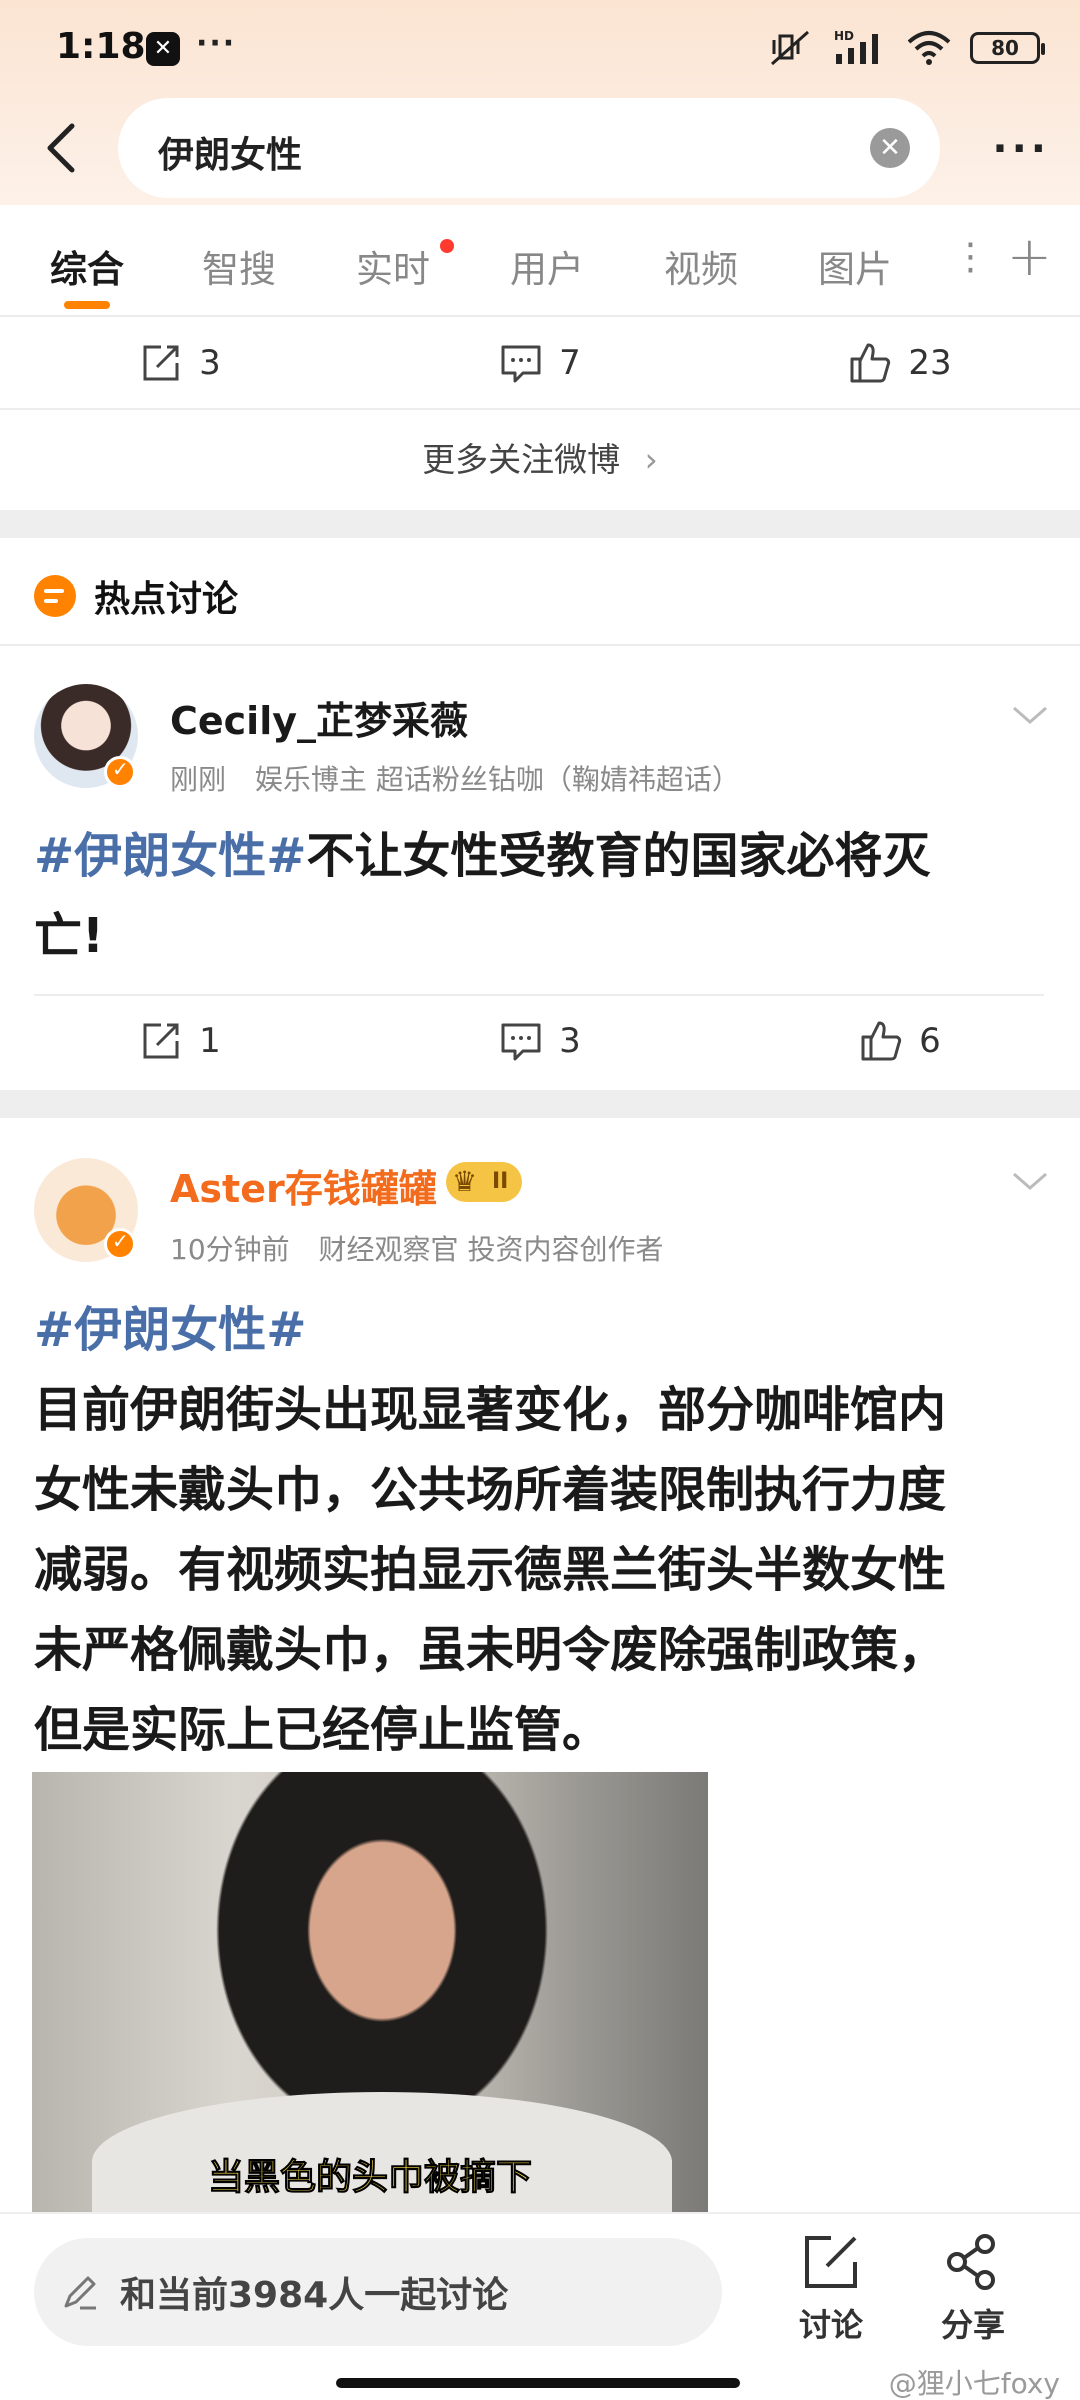 The width and height of the screenshot is (1080, 2400). Describe the element at coordinates (1021, 149) in the screenshot. I see `more-options-icon: ···` at that location.